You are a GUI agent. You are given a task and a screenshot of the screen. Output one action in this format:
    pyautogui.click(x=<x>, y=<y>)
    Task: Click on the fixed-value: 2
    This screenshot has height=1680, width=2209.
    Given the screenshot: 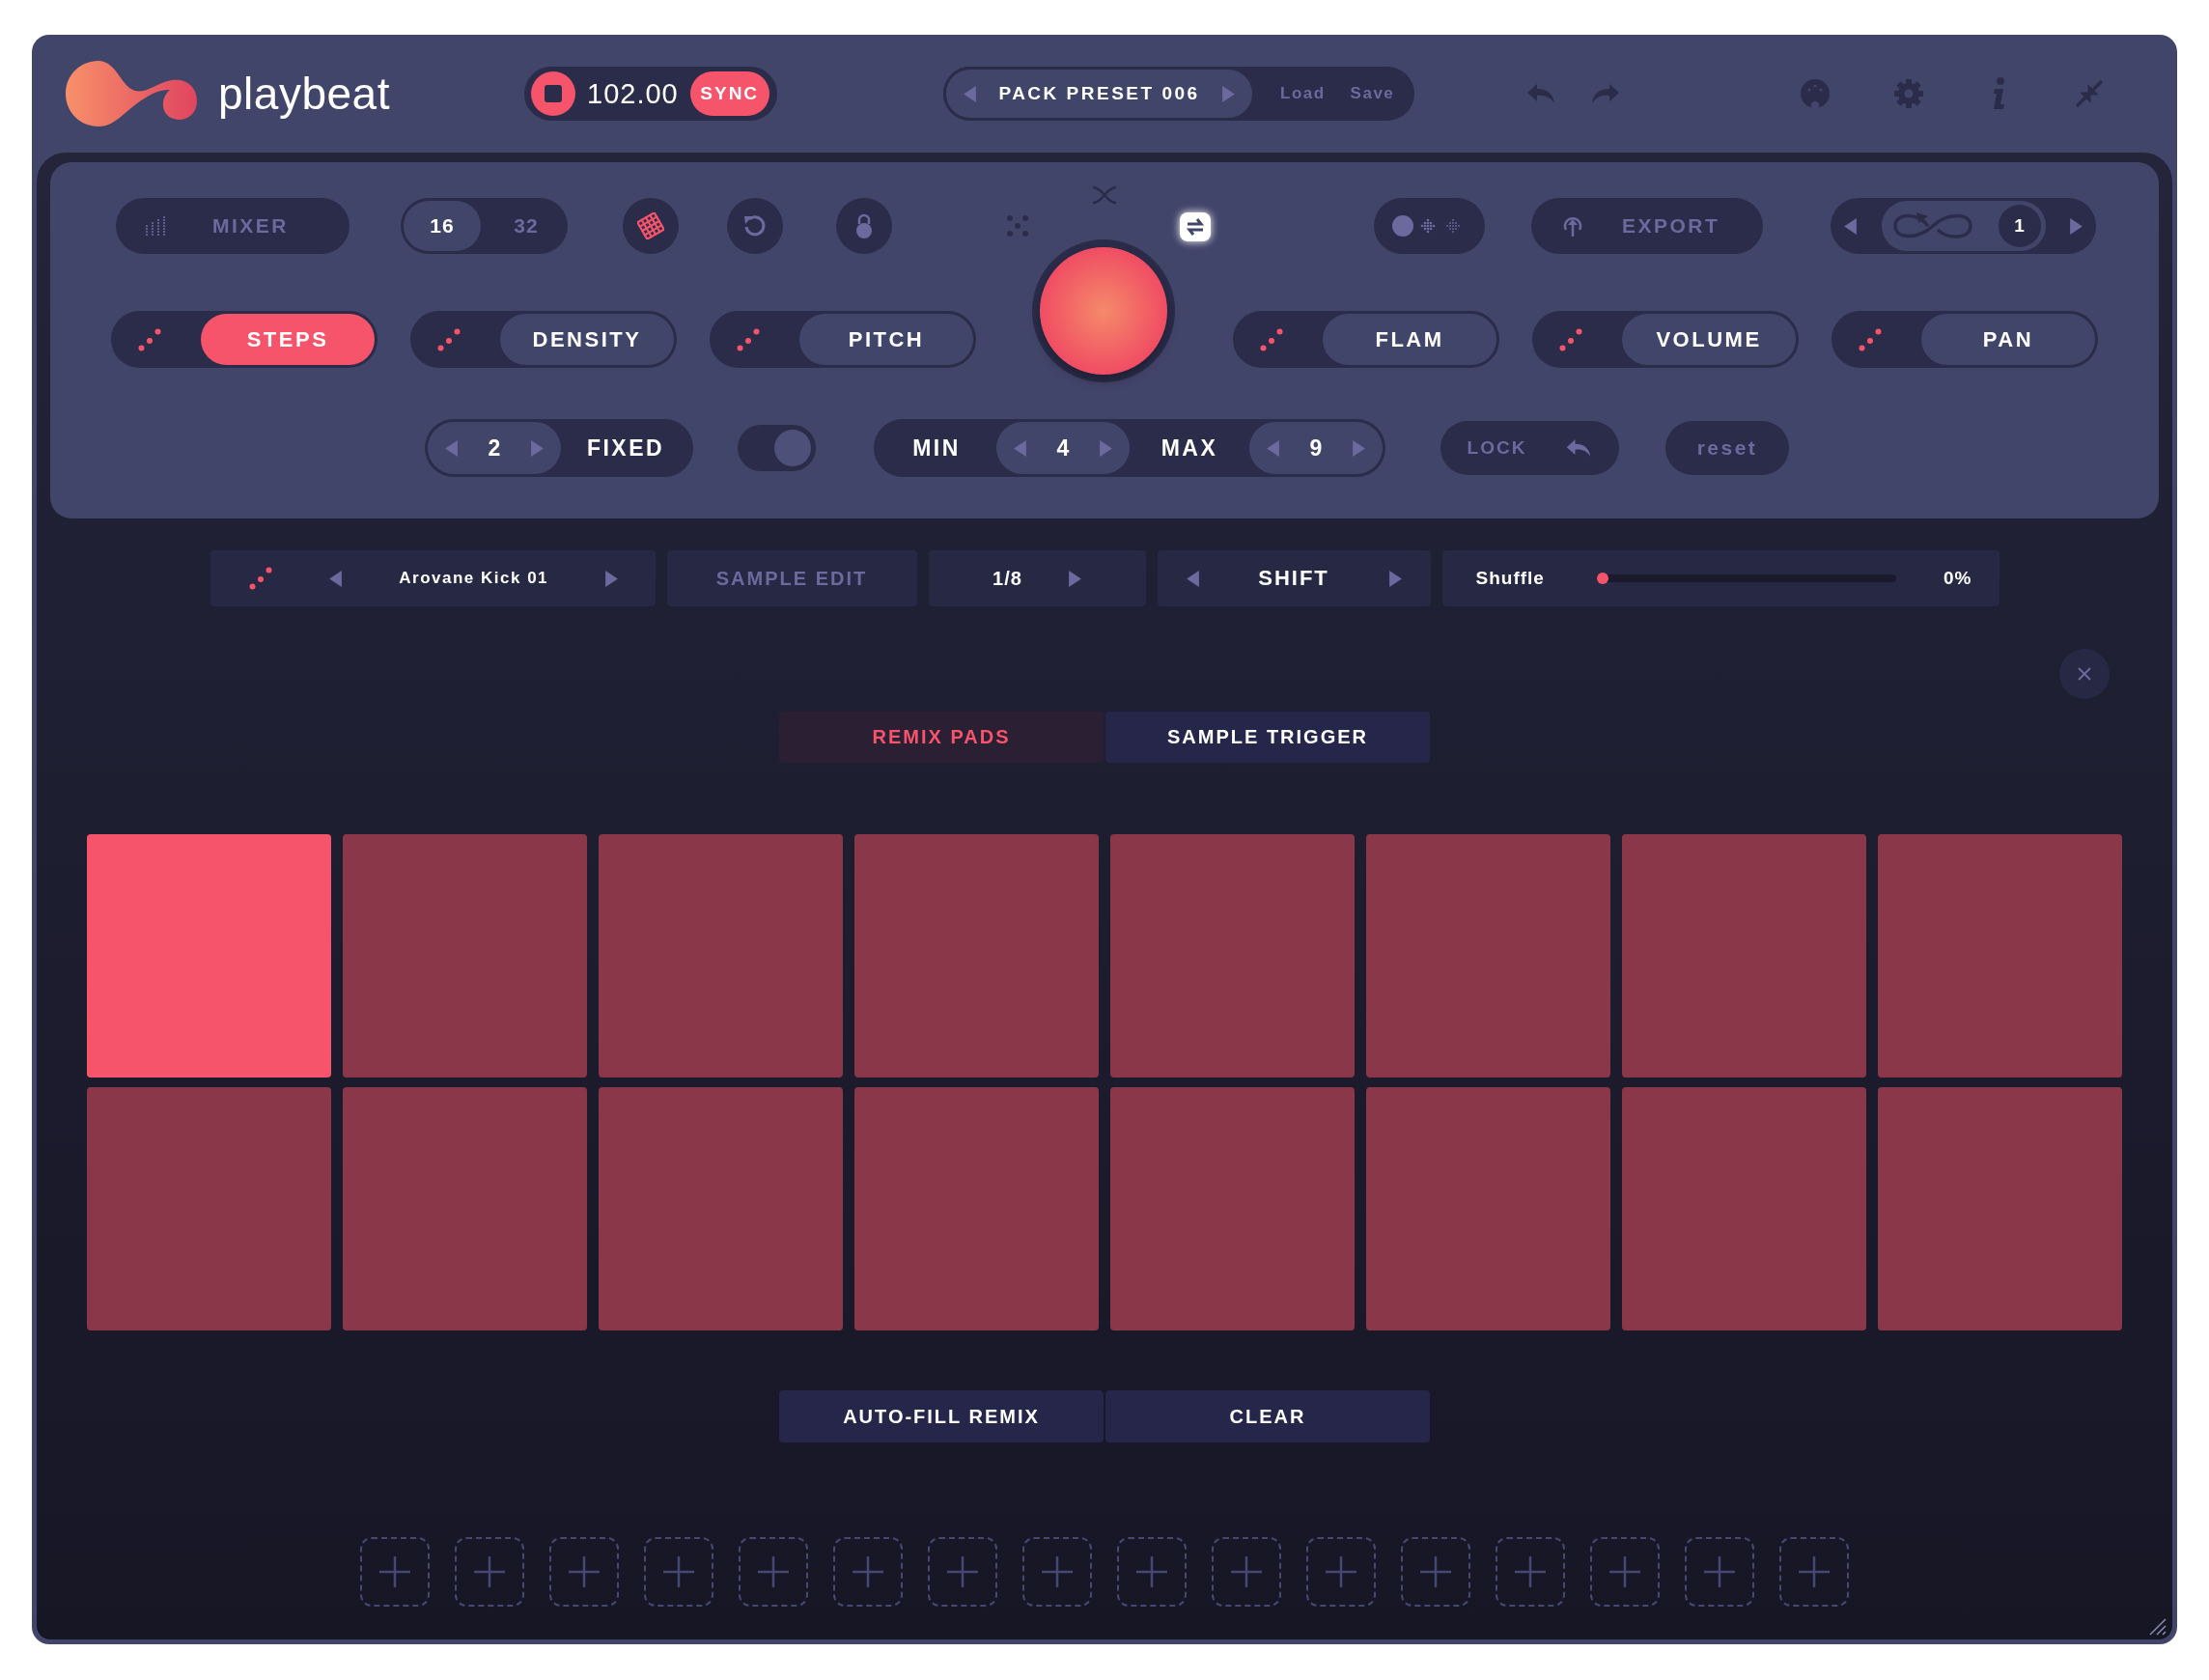 What is the action you would take?
    pyautogui.click(x=495, y=448)
    